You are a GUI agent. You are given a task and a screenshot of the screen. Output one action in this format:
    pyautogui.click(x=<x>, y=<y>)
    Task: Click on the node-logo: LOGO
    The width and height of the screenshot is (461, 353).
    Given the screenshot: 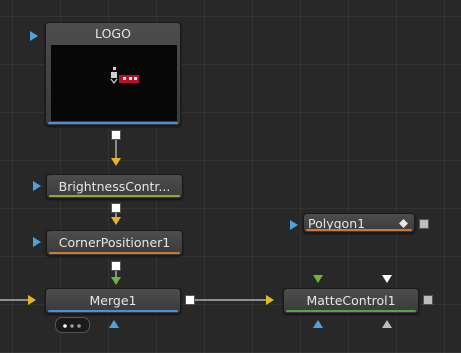 What is the action you would take?
    pyautogui.click(x=113, y=74)
    